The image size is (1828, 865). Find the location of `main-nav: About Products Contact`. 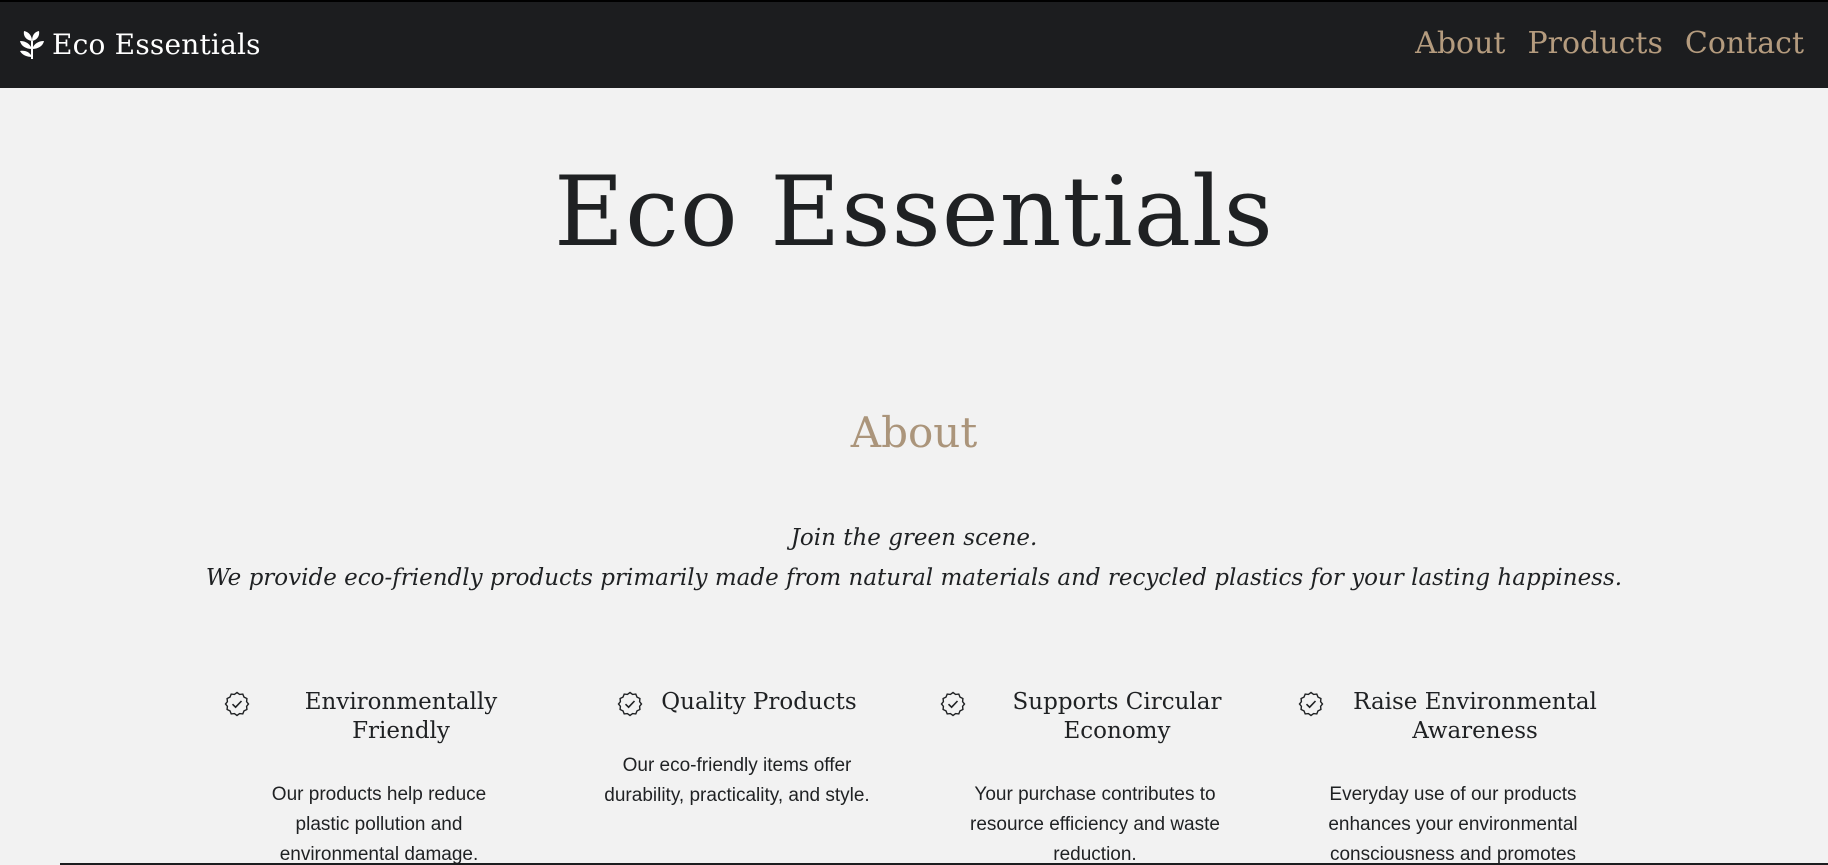

main-nav: About Products Contact is located at coordinates (1609, 43).